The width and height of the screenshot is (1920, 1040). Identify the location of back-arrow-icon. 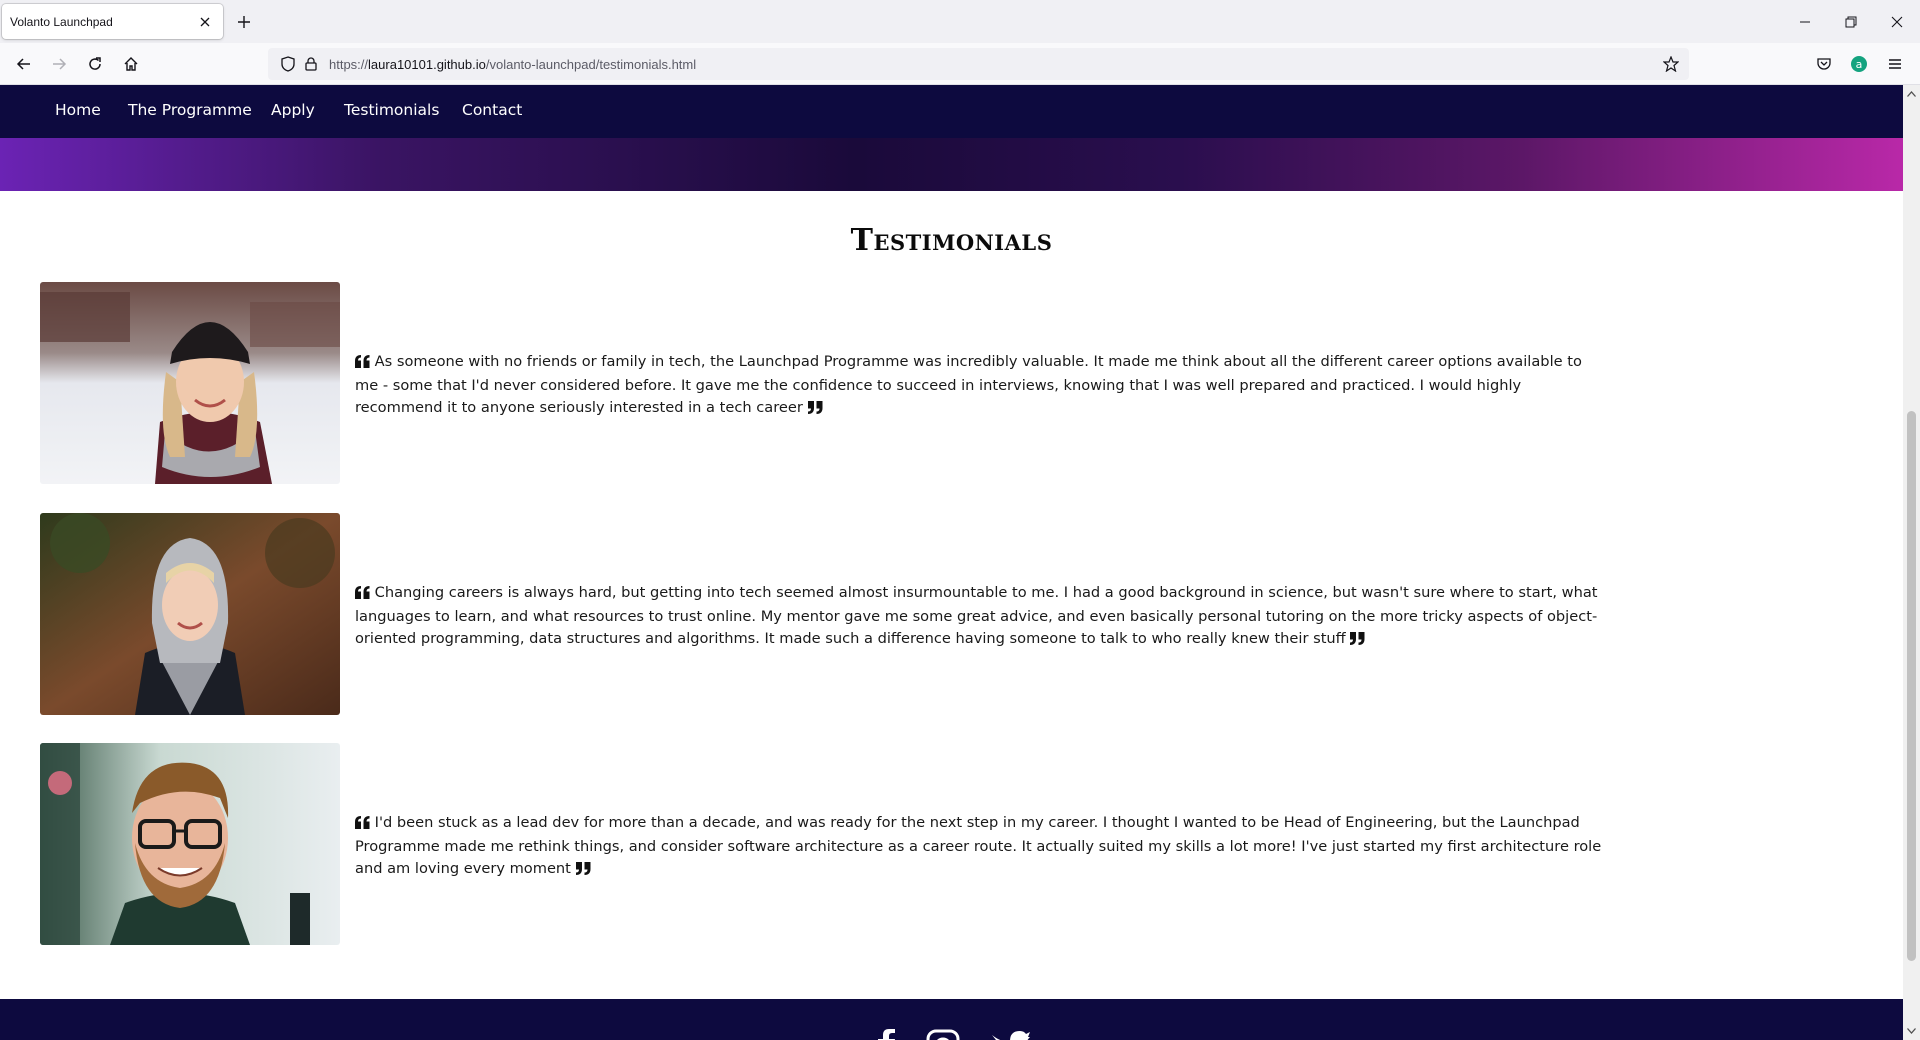
(24, 64).